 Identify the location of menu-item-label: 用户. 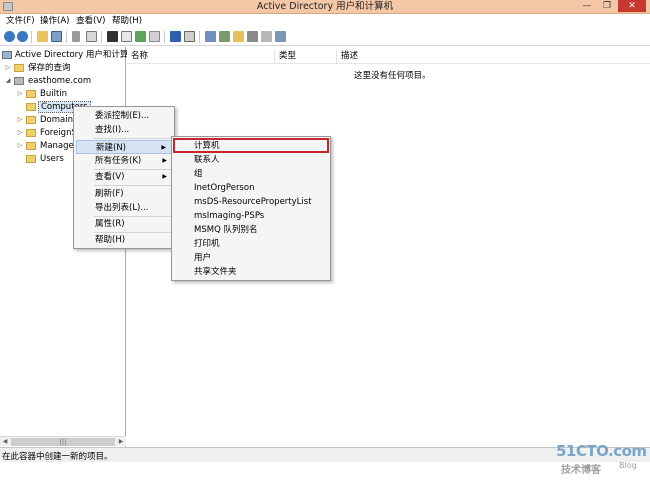
(203, 258).